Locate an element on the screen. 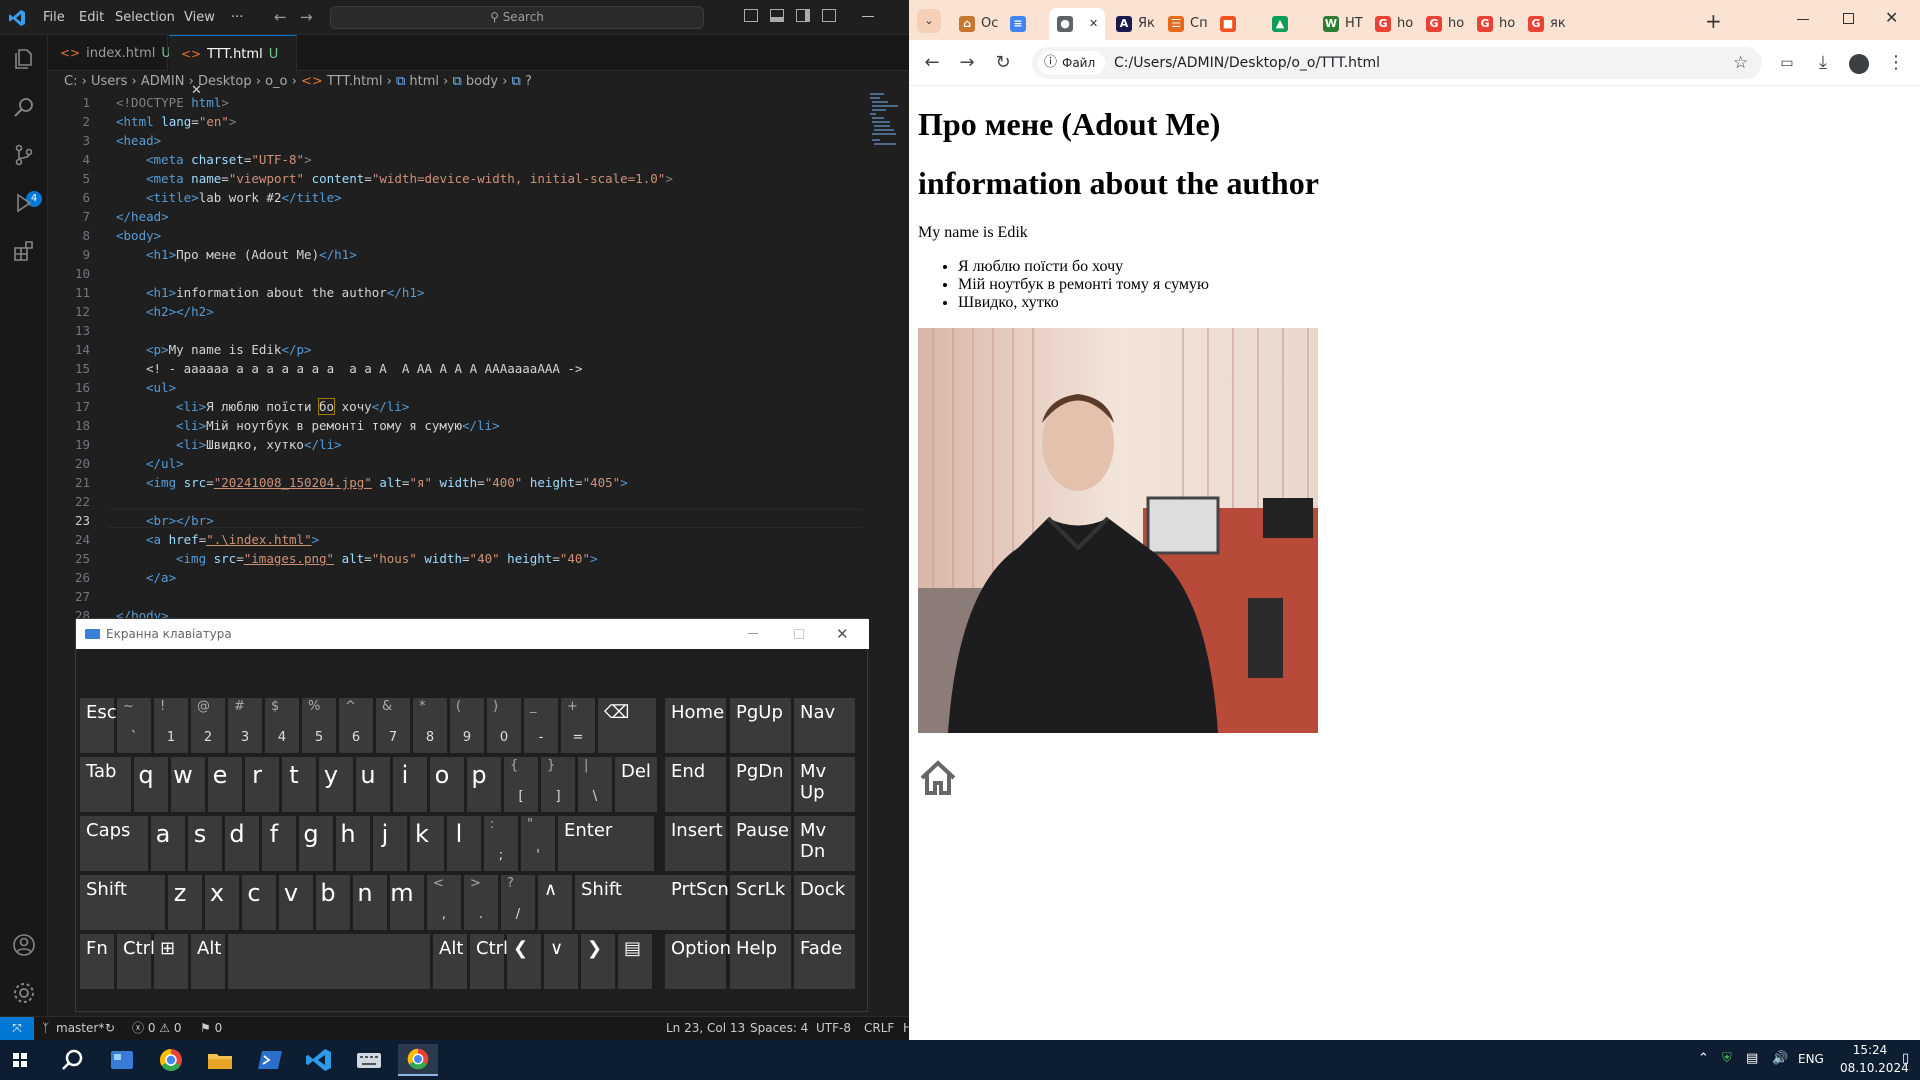 This screenshot has width=1920, height=1080. keyboard-key: (9 is located at coordinates (467, 725).